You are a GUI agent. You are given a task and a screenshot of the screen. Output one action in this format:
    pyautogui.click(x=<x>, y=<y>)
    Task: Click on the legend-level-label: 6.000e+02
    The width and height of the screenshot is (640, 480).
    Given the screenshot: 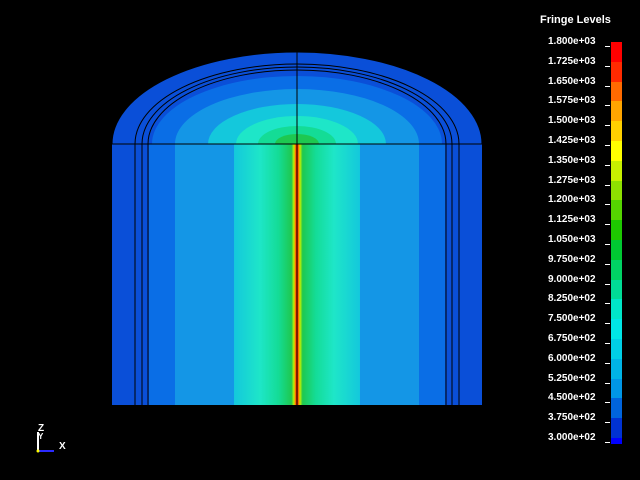 What is the action you would take?
    pyautogui.click(x=572, y=358)
    